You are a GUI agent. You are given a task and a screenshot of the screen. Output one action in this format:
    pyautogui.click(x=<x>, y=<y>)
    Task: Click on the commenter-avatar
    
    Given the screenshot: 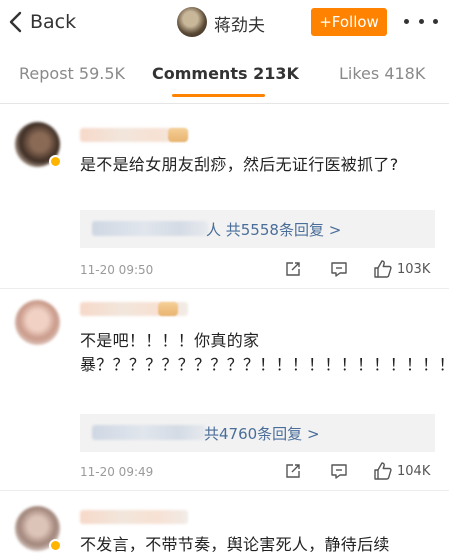 What is the action you would take?
    pyautogui.click(x=37, y=322)
    